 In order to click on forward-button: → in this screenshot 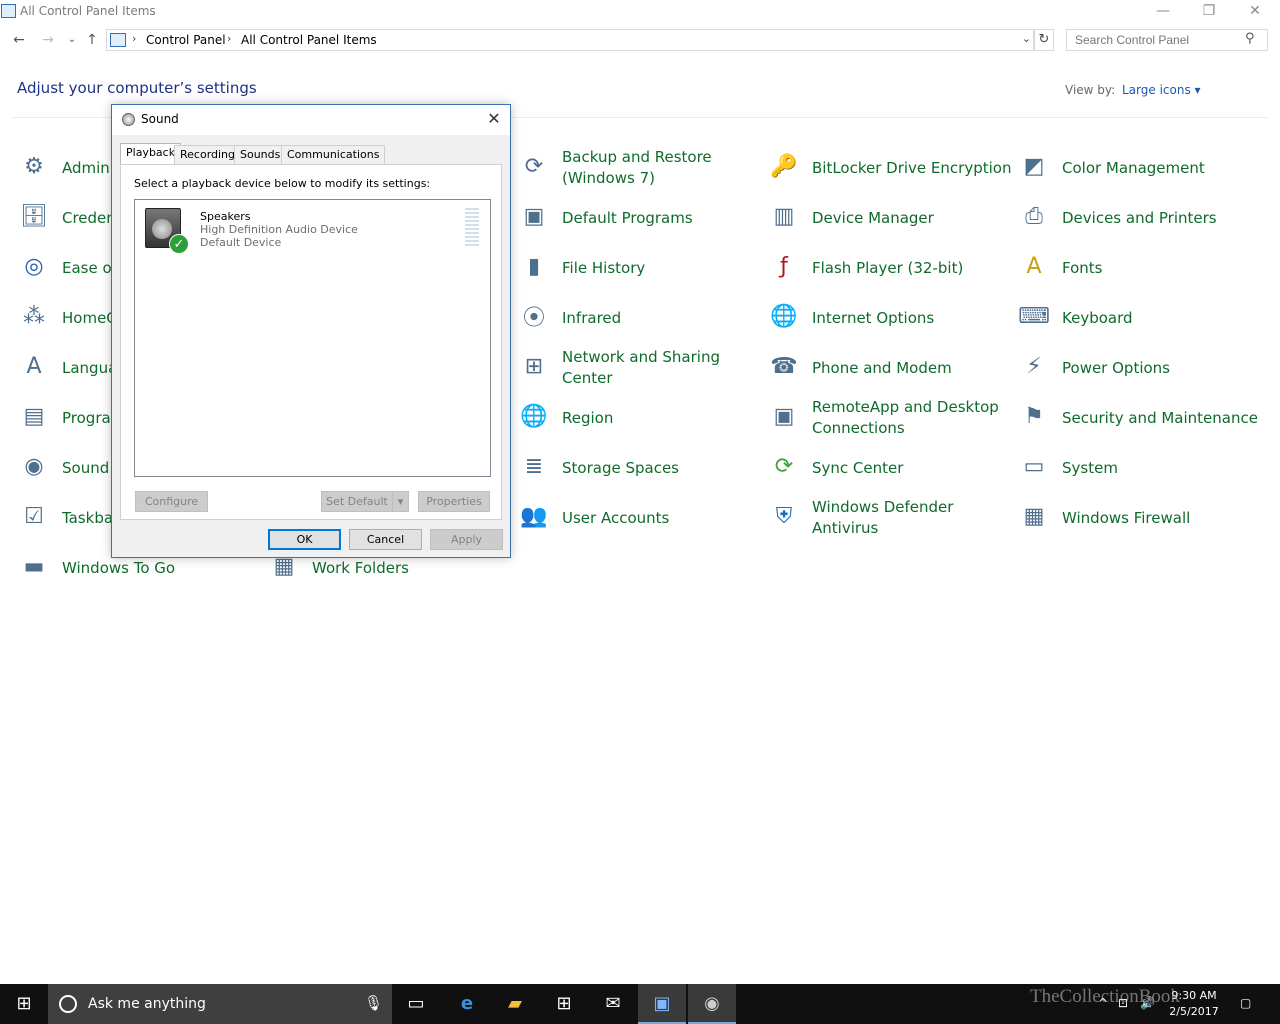, I will do `click(48, 40)`.